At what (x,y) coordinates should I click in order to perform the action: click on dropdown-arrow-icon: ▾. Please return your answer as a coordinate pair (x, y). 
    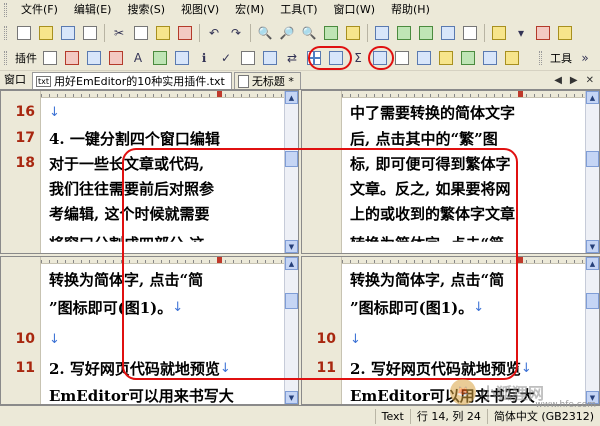
    Looking at the image, I should click on (521, 33).